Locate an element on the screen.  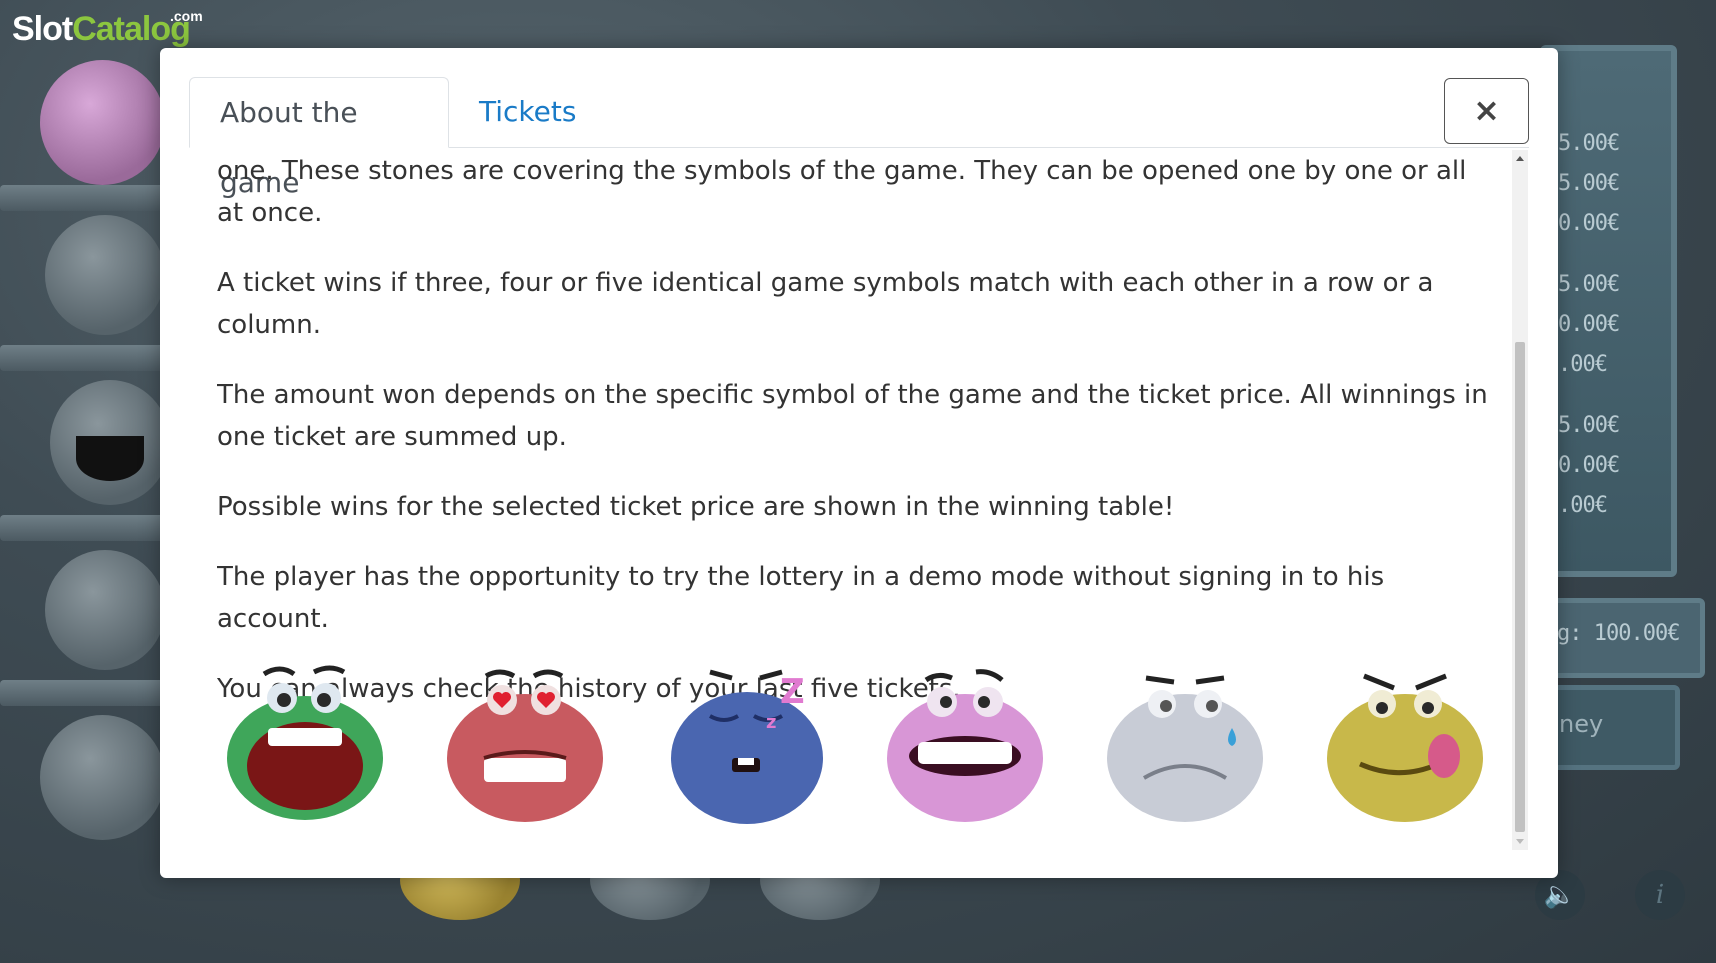
red-lovestruck-stone-icon is located at coordinates (525, 745).